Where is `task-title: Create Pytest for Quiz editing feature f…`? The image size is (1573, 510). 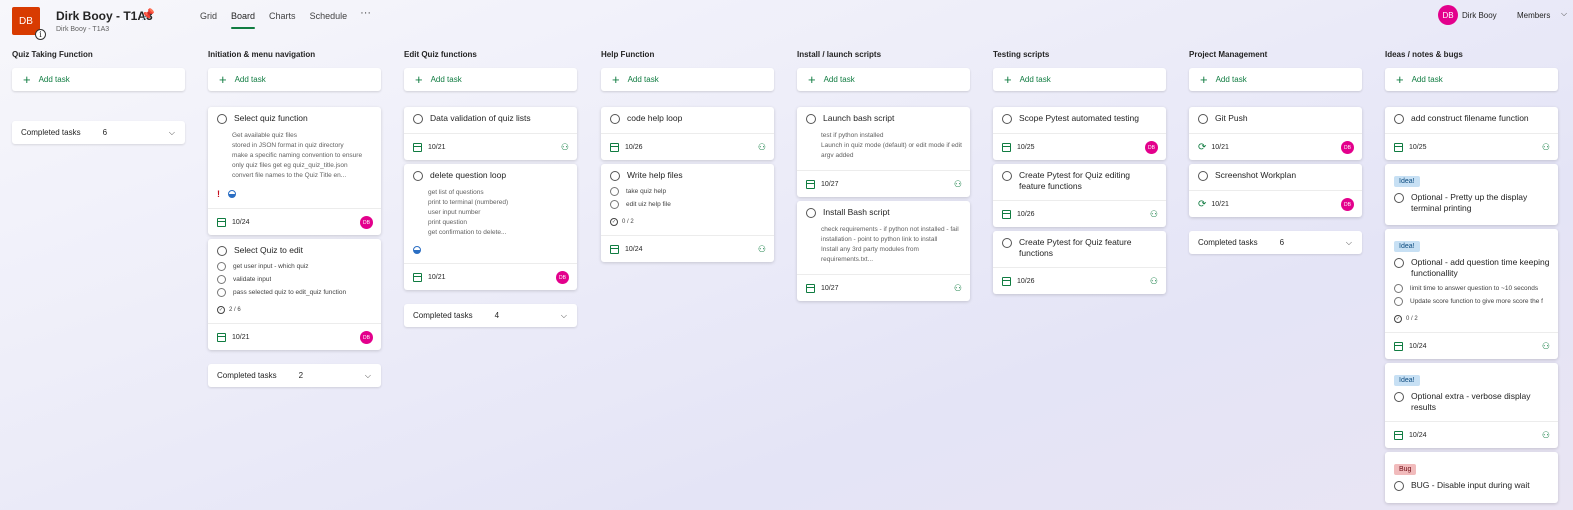
task-title: Create Pytest for Quiz editing feature f… is located at coordinates (1088, 180).